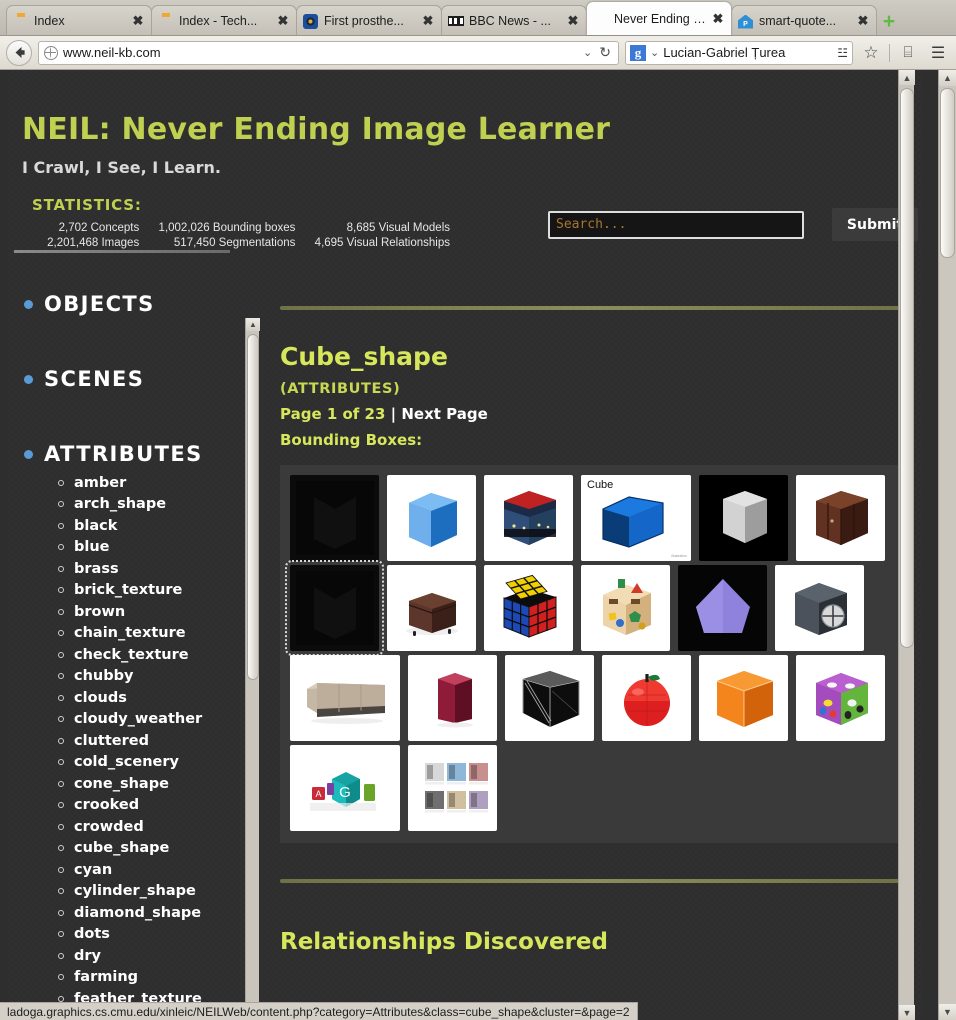  Describe the element at coordinates (122, 304) in the screenshot. I see `sidebar-item-objects: OBJECTS` at that location.